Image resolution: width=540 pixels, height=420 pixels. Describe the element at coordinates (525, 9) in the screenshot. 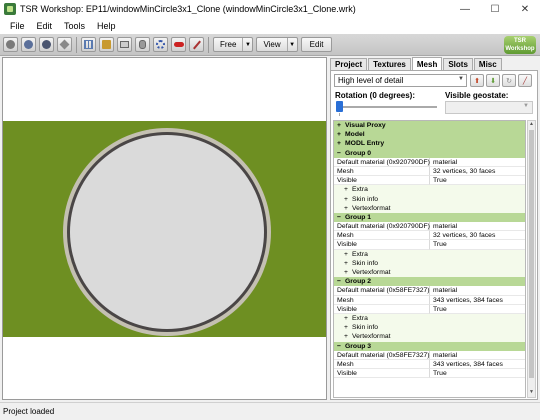

I see `close-button: ✕` at that location.